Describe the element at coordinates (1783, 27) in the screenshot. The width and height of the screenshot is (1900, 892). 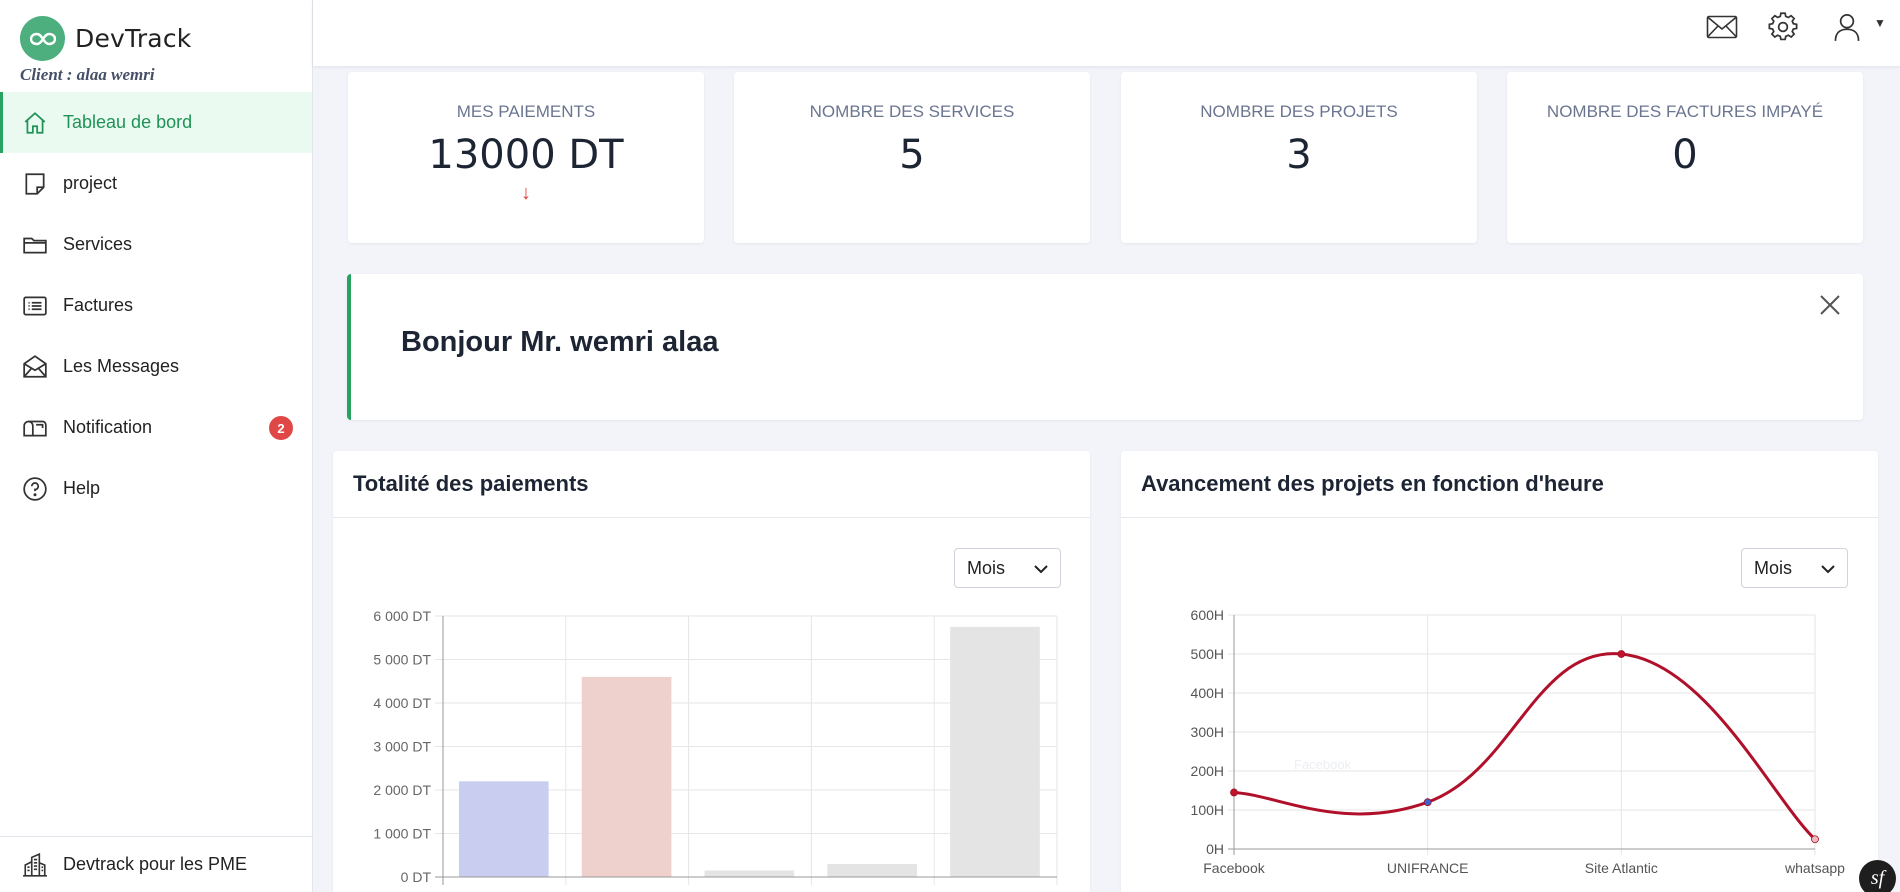
I see `gear-icon` at that location.